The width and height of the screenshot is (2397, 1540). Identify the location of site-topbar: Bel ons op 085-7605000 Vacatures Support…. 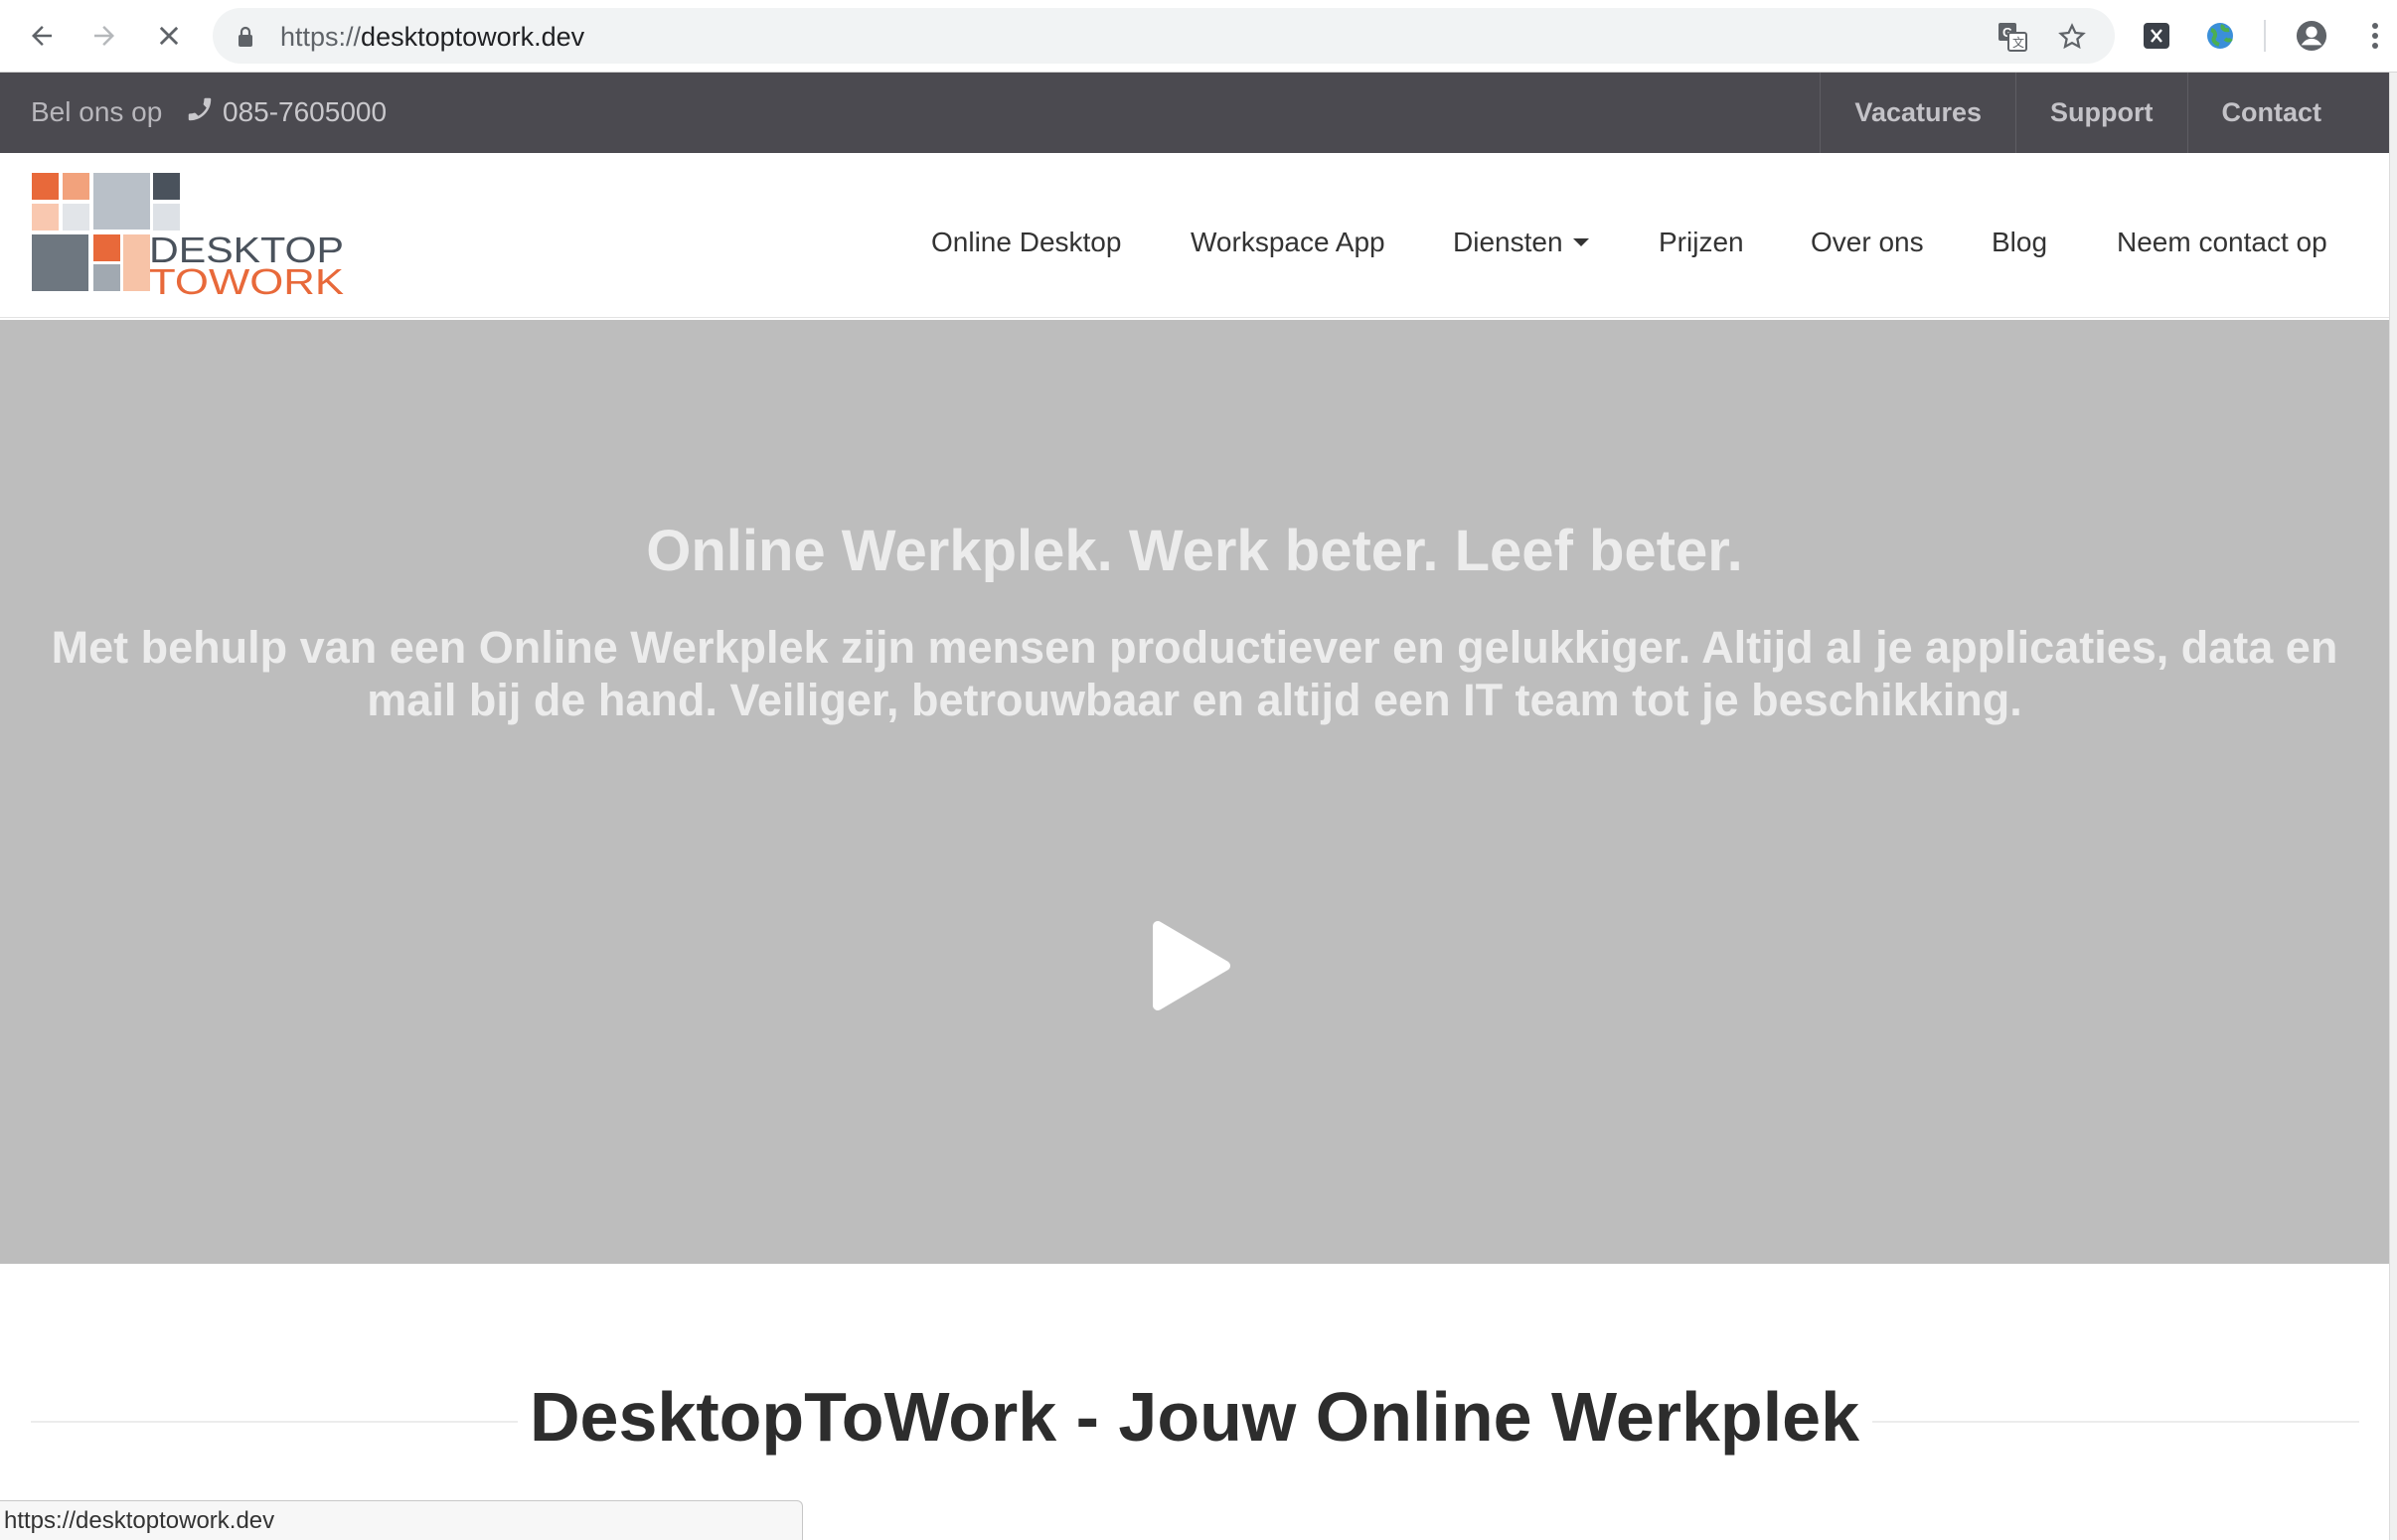
(1194, 113).